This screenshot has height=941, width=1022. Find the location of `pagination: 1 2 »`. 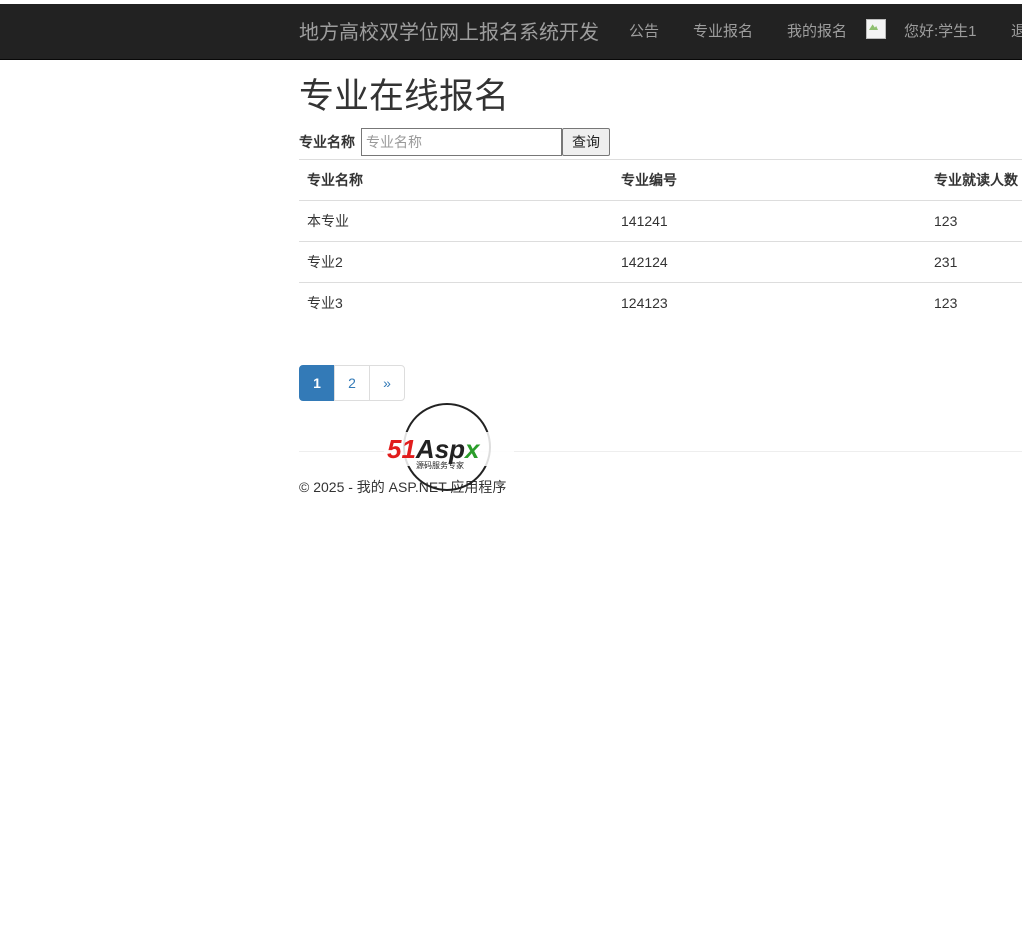

pagination: 1 2 » is located at coordinates (352, 383).